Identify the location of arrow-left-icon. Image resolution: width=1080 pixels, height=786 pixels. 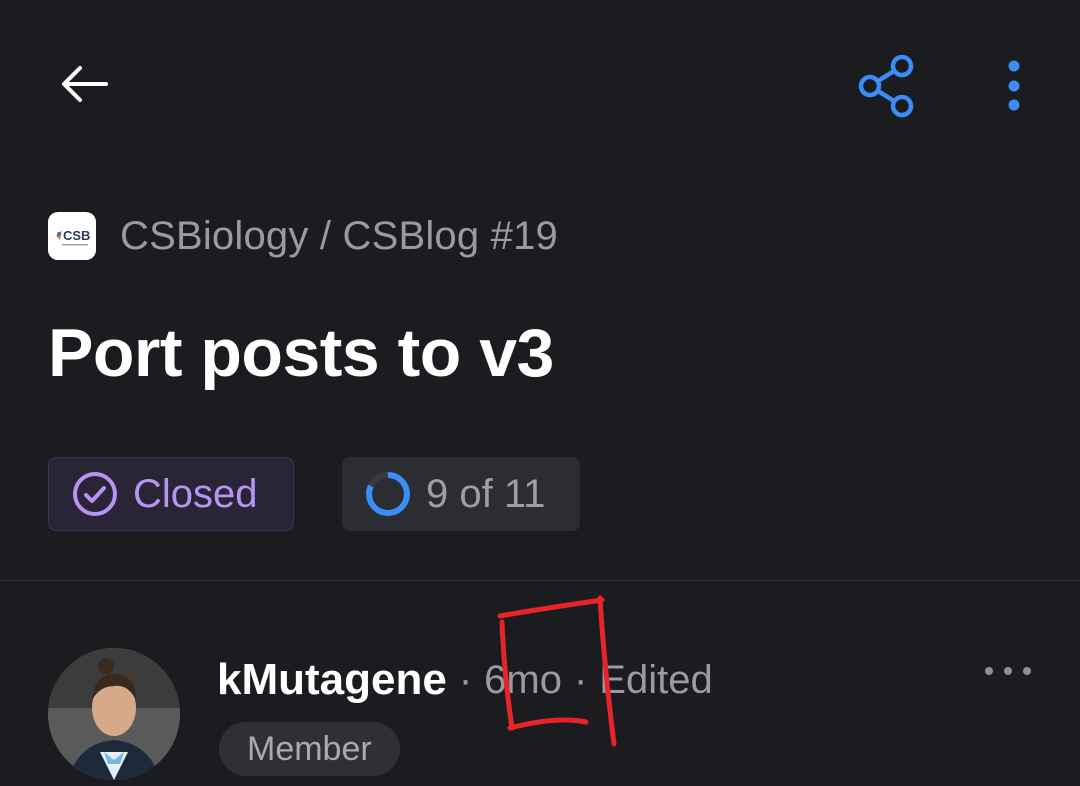
(85, 84).